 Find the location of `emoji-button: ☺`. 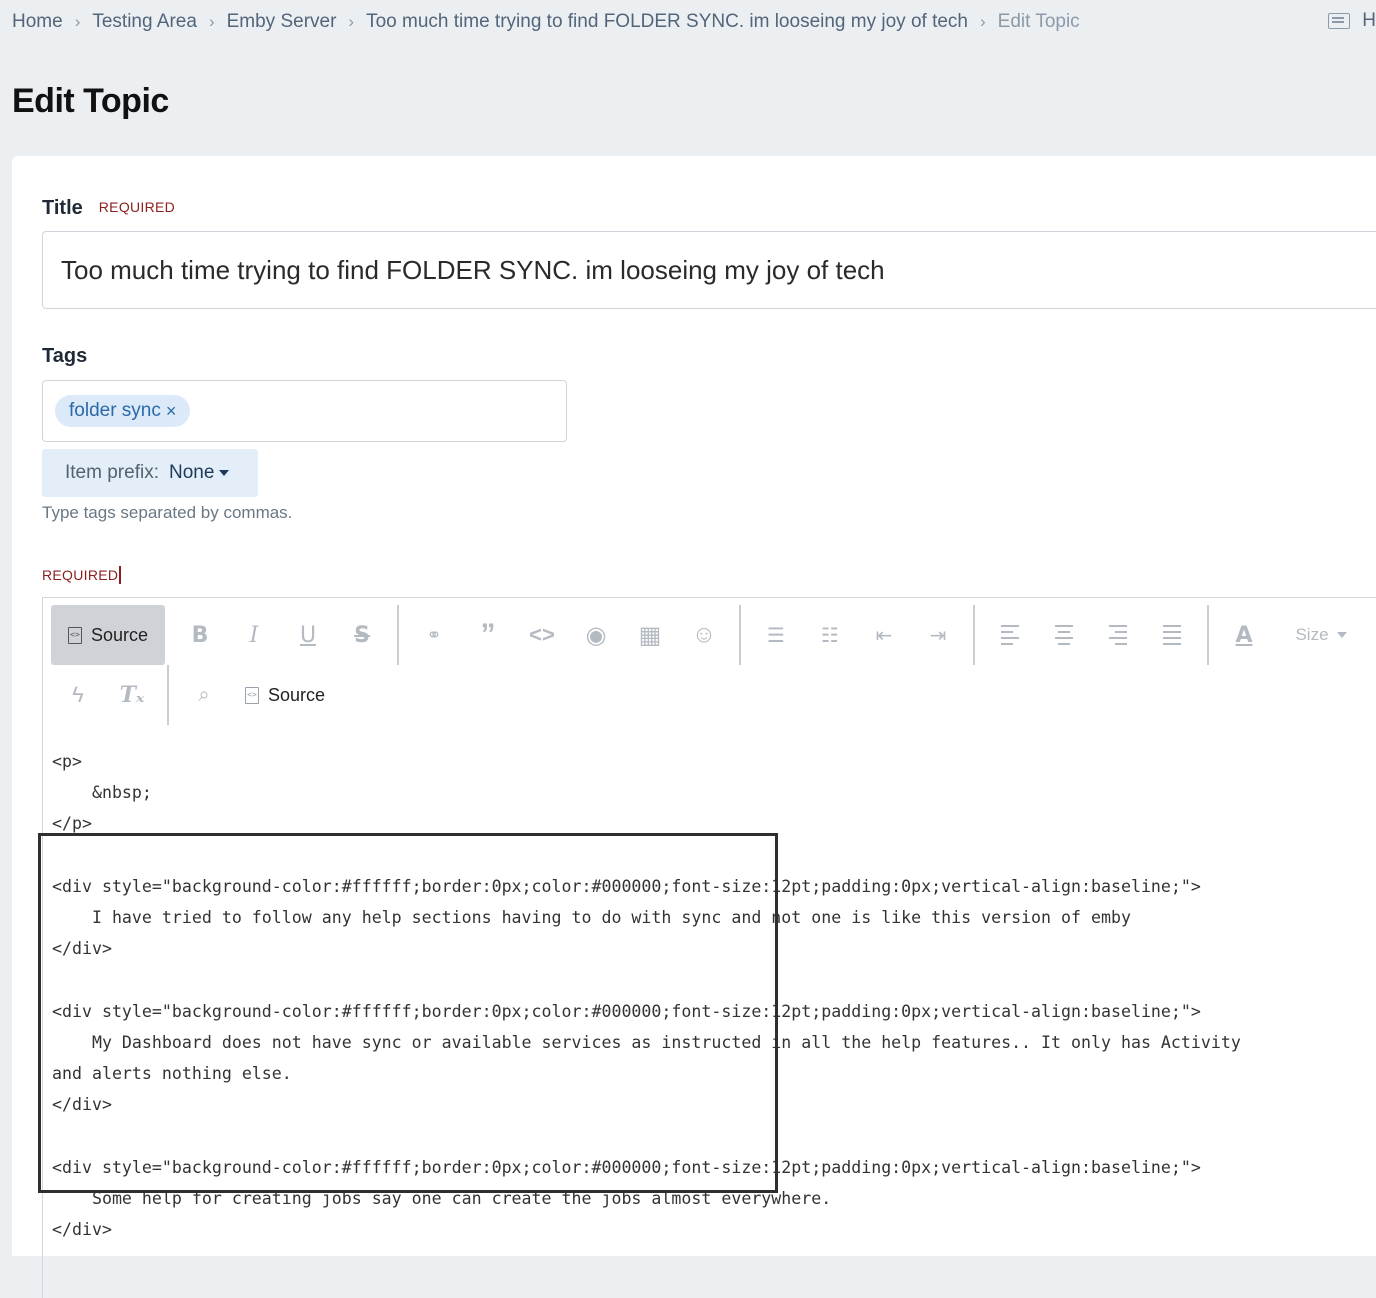

emoji-button: ☺ is located at coordinates (704, 635).